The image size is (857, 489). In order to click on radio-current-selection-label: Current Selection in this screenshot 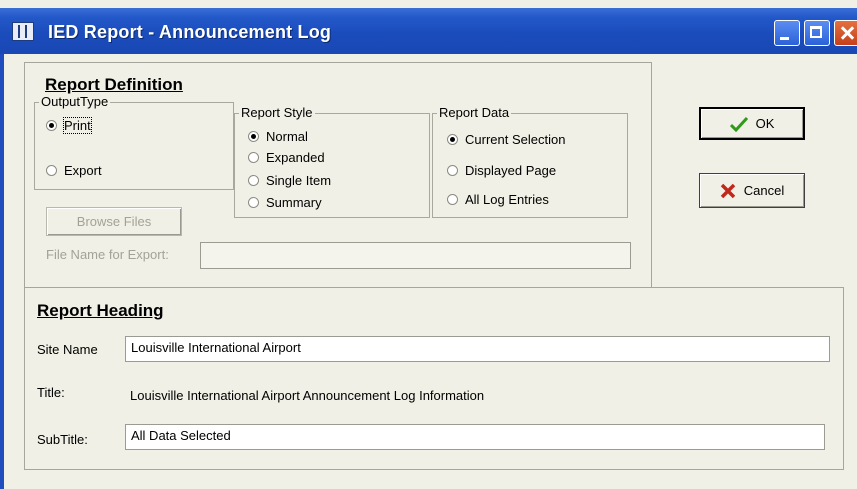, I will do `click(515, 139)`.